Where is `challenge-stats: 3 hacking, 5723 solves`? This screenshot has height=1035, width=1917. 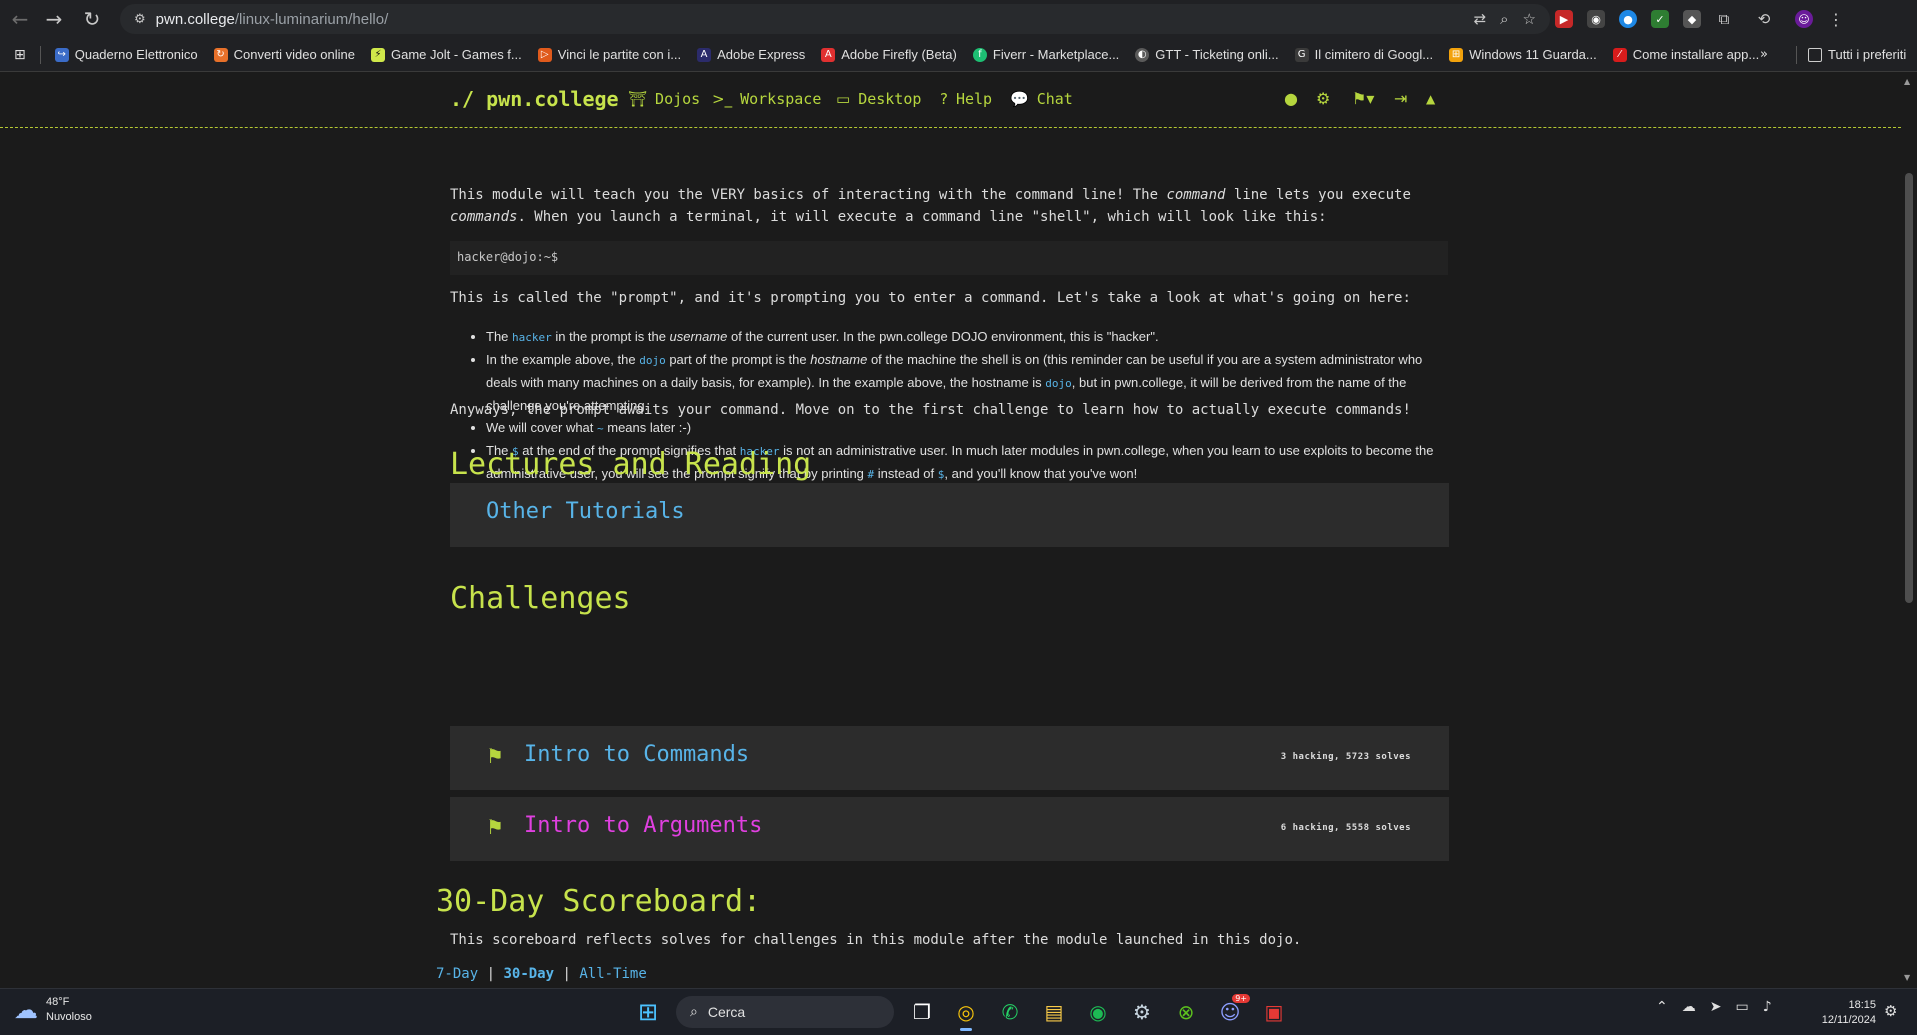
challenge-stats: 3 hacking, 5723 solves is located at coordinates (1345, 757).